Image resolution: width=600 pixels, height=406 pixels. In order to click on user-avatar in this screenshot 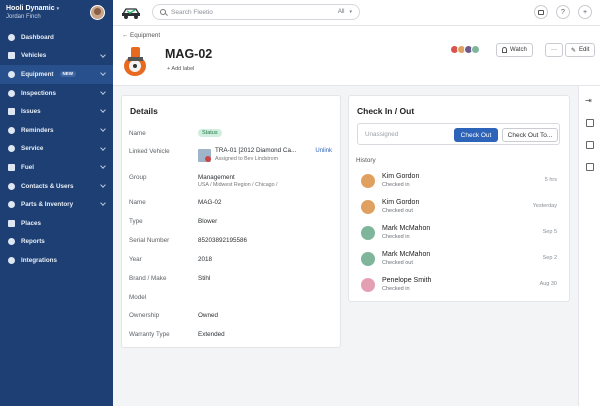, I will do `click(97, 12)`.